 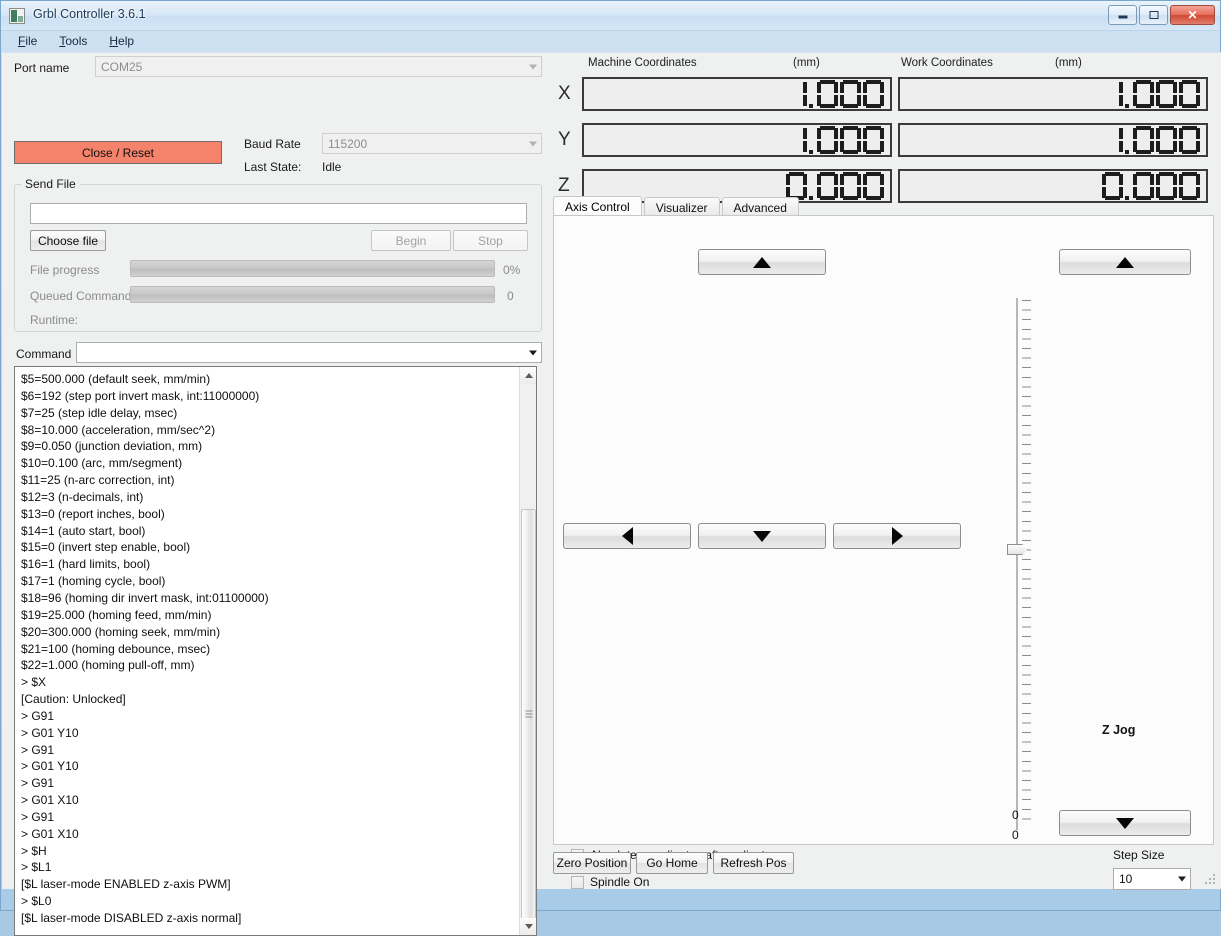 I want to click on tab-axis-control: Axis Control, so click(x=597, y=206).